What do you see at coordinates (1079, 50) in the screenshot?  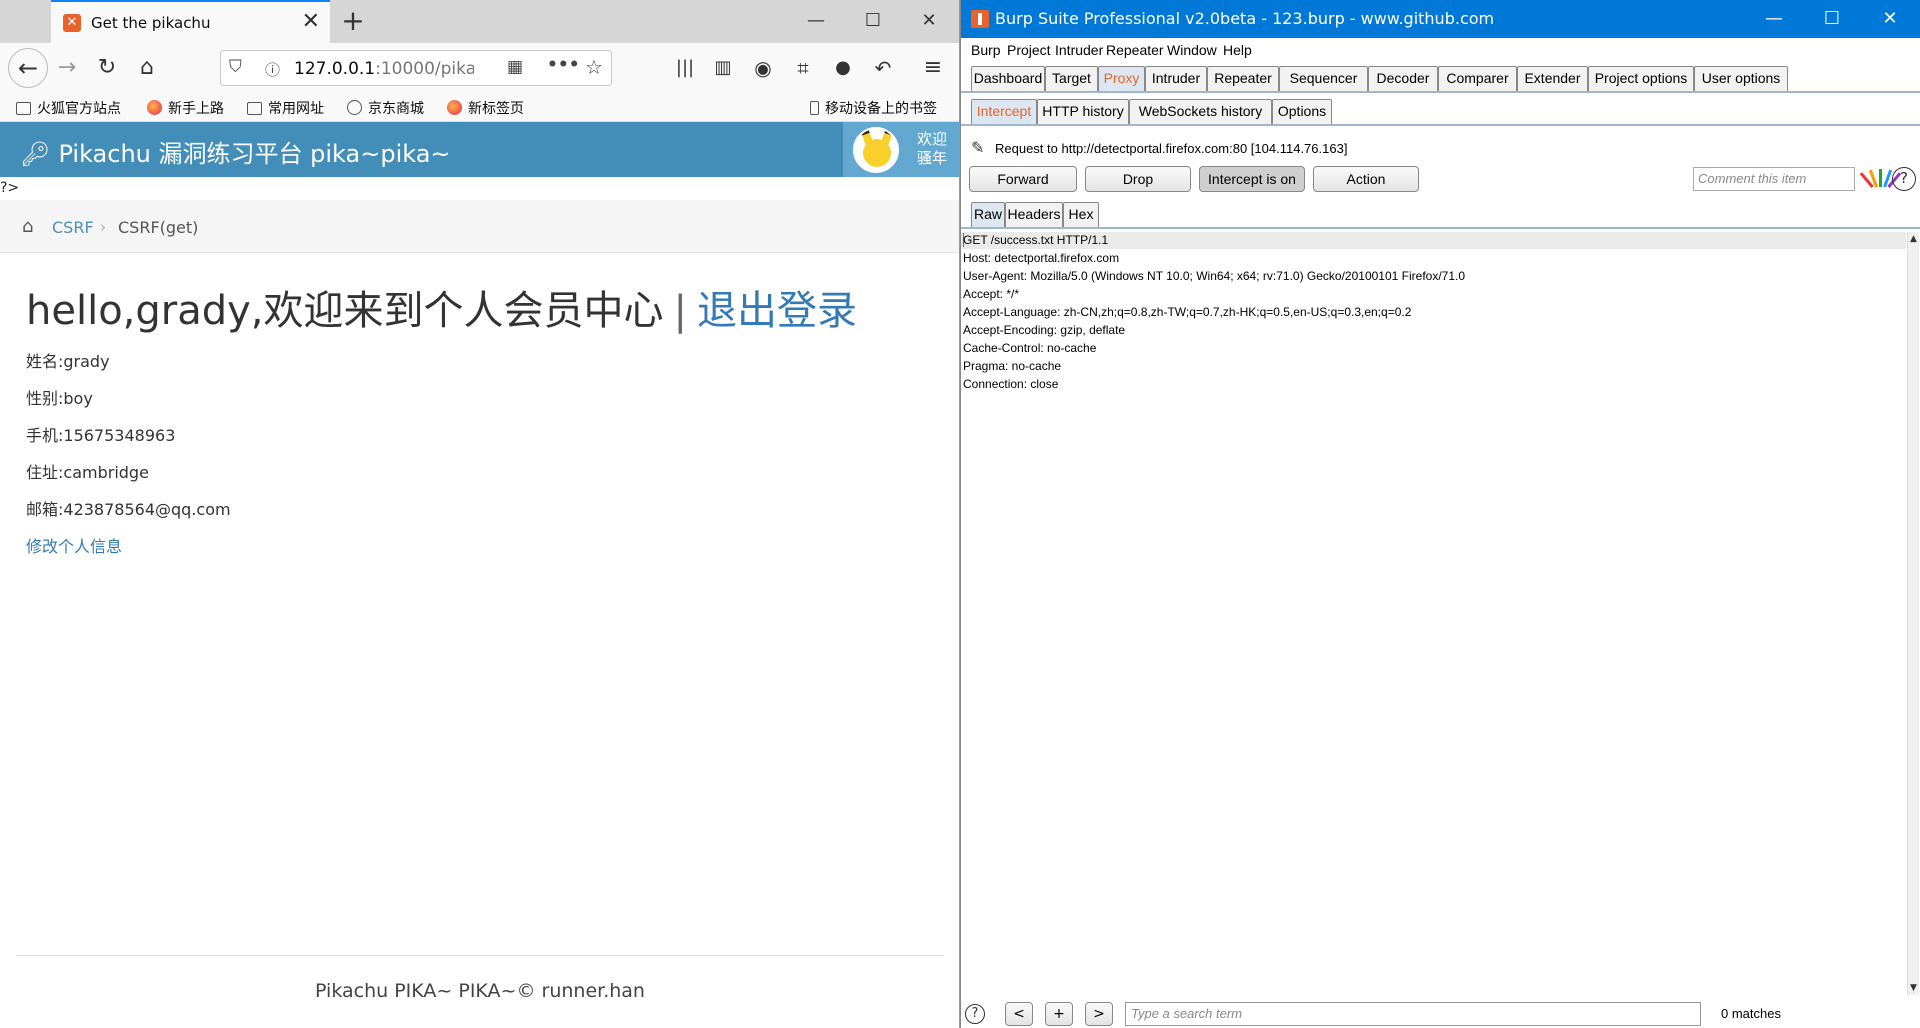 I see `menu-intruder: Intruder` at bounding box center [1079, 50].